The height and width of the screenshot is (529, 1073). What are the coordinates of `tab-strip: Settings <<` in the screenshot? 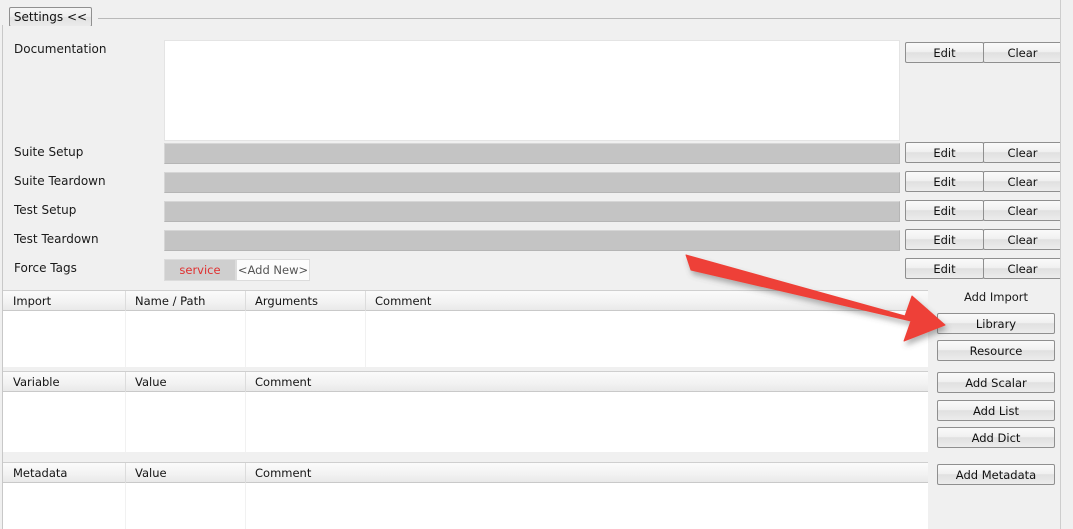 It's located at (536, 13).